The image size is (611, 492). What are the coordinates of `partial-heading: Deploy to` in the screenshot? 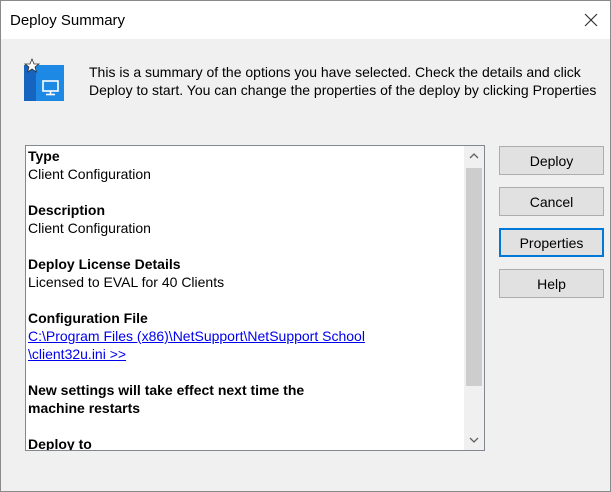 It's located at (60, 443).